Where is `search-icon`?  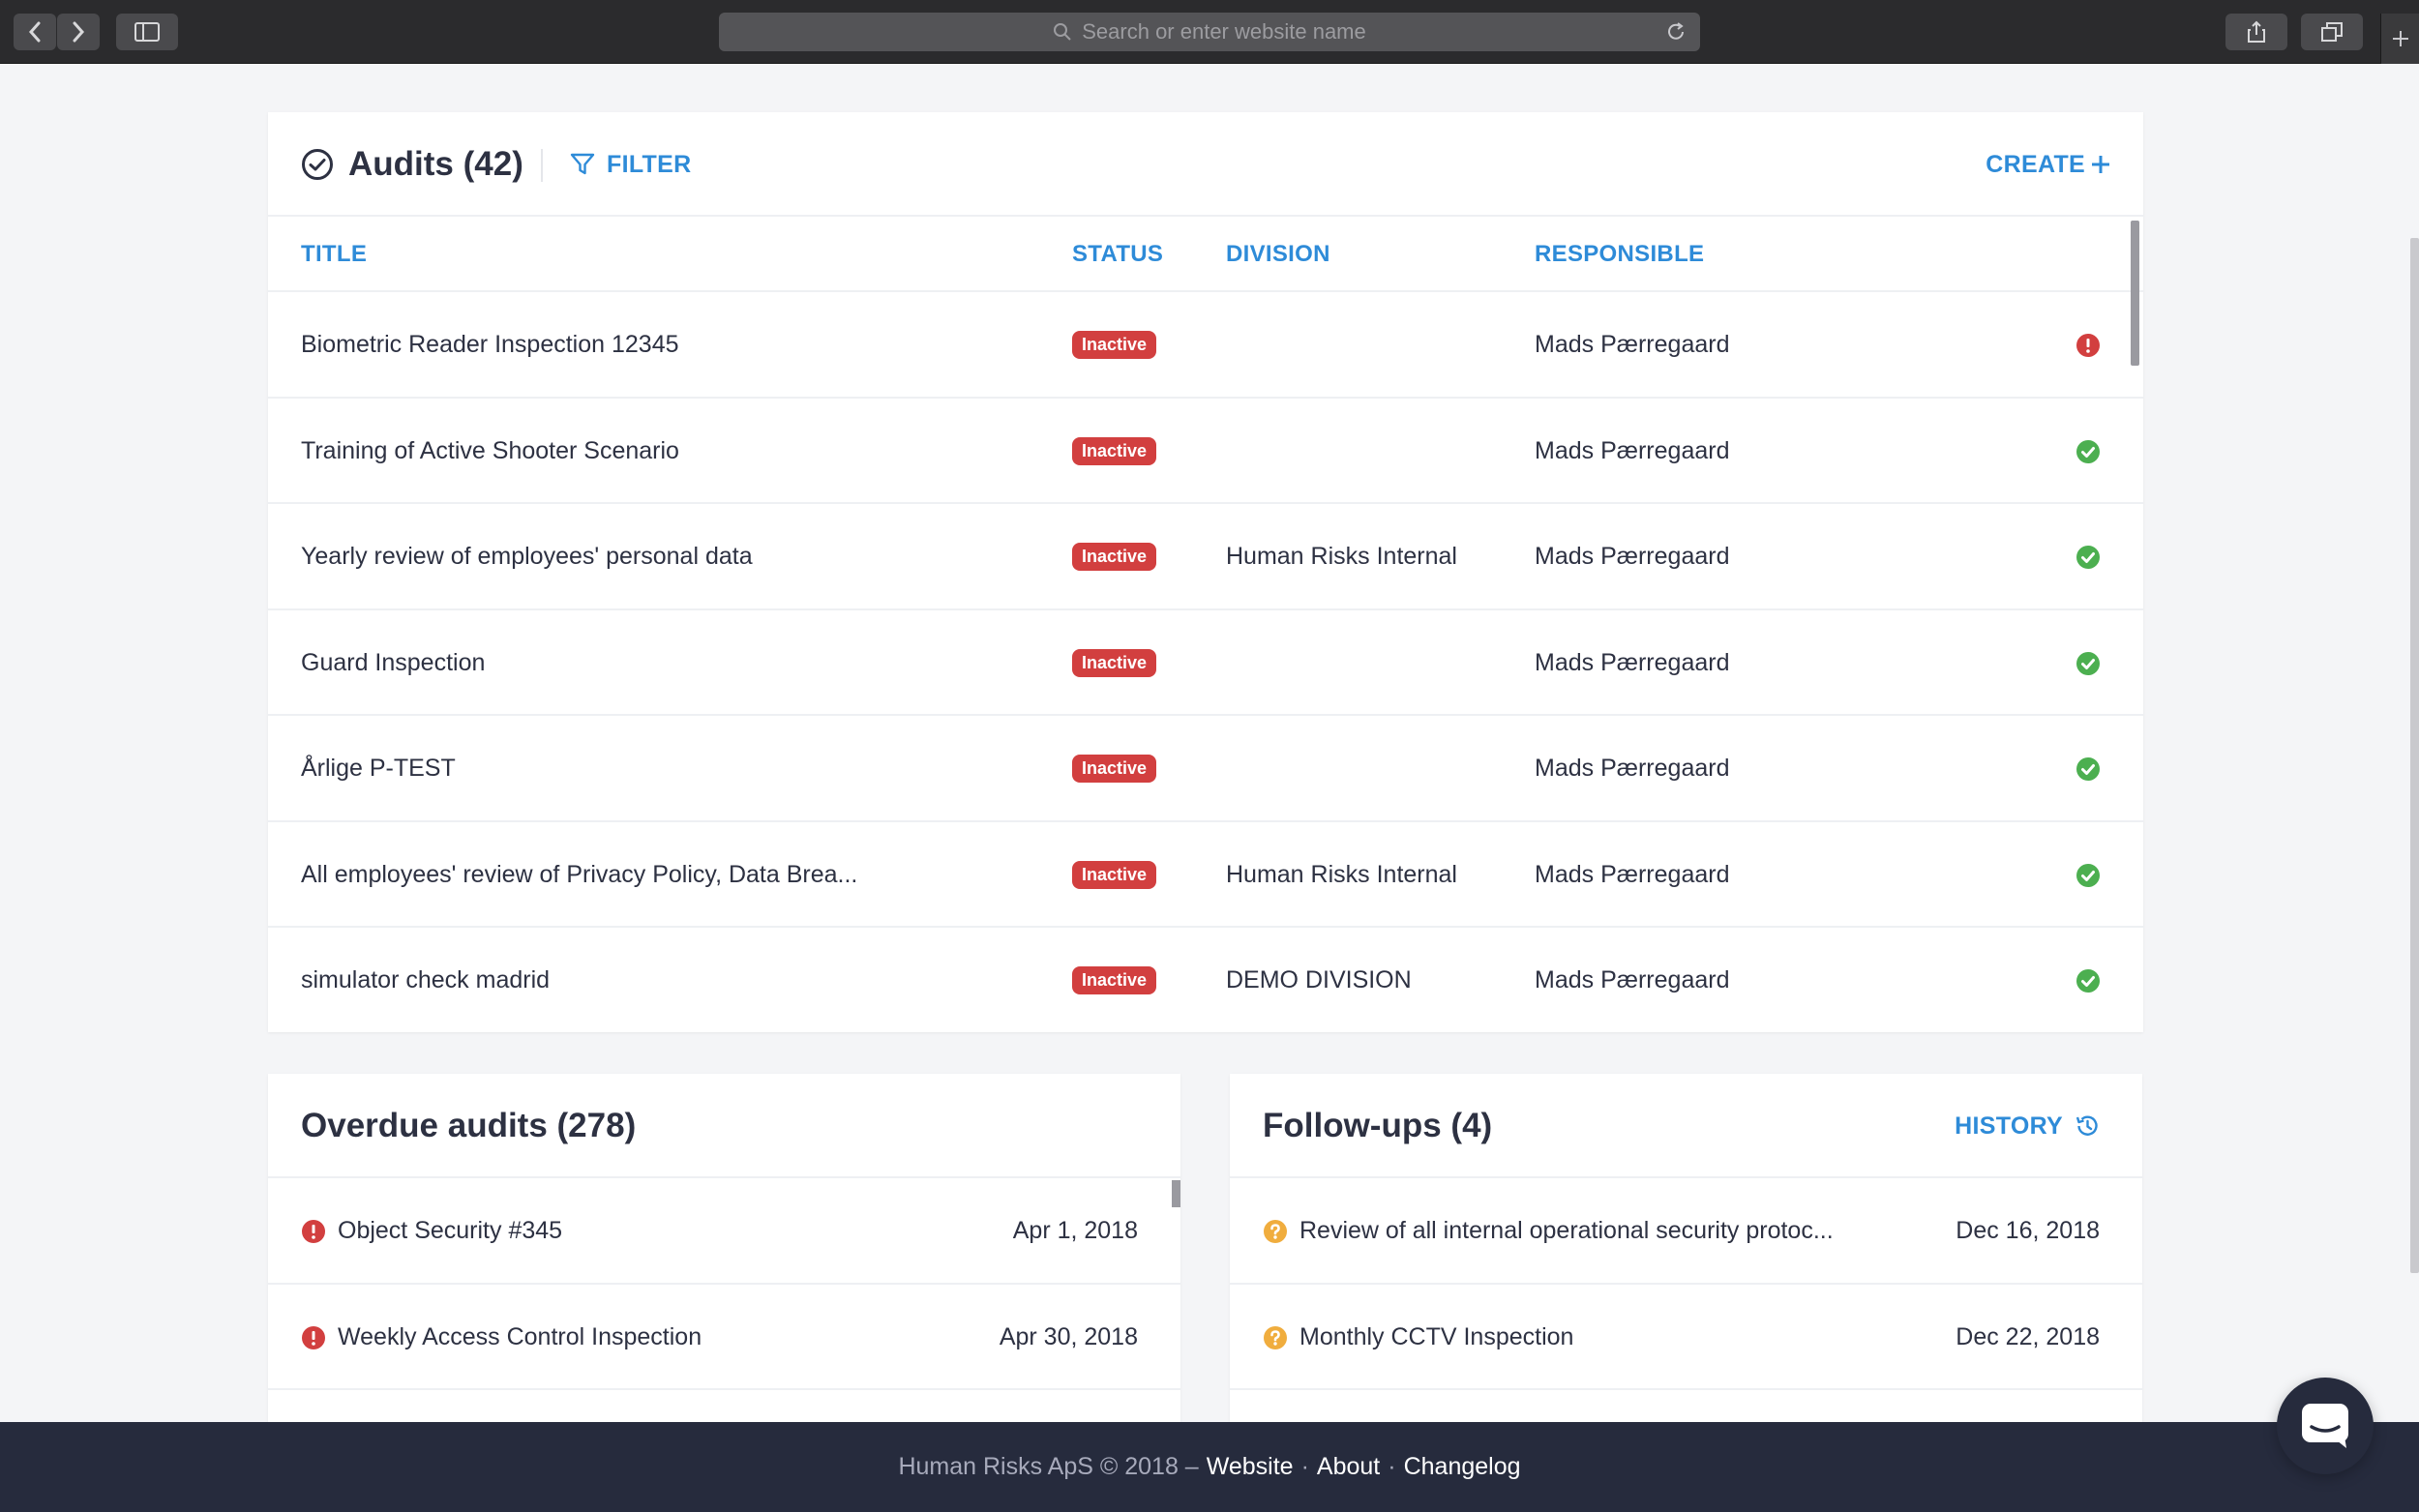
search-icon is located at coordinates (1062, 32).